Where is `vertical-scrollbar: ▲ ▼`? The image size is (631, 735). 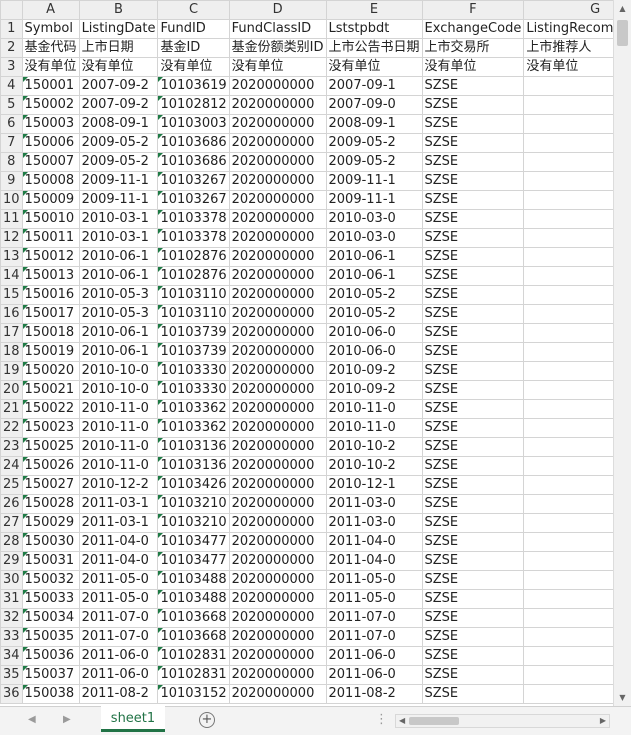
vertical-scrollbar: ▲ ▼ is located at coordinates (622, 353).